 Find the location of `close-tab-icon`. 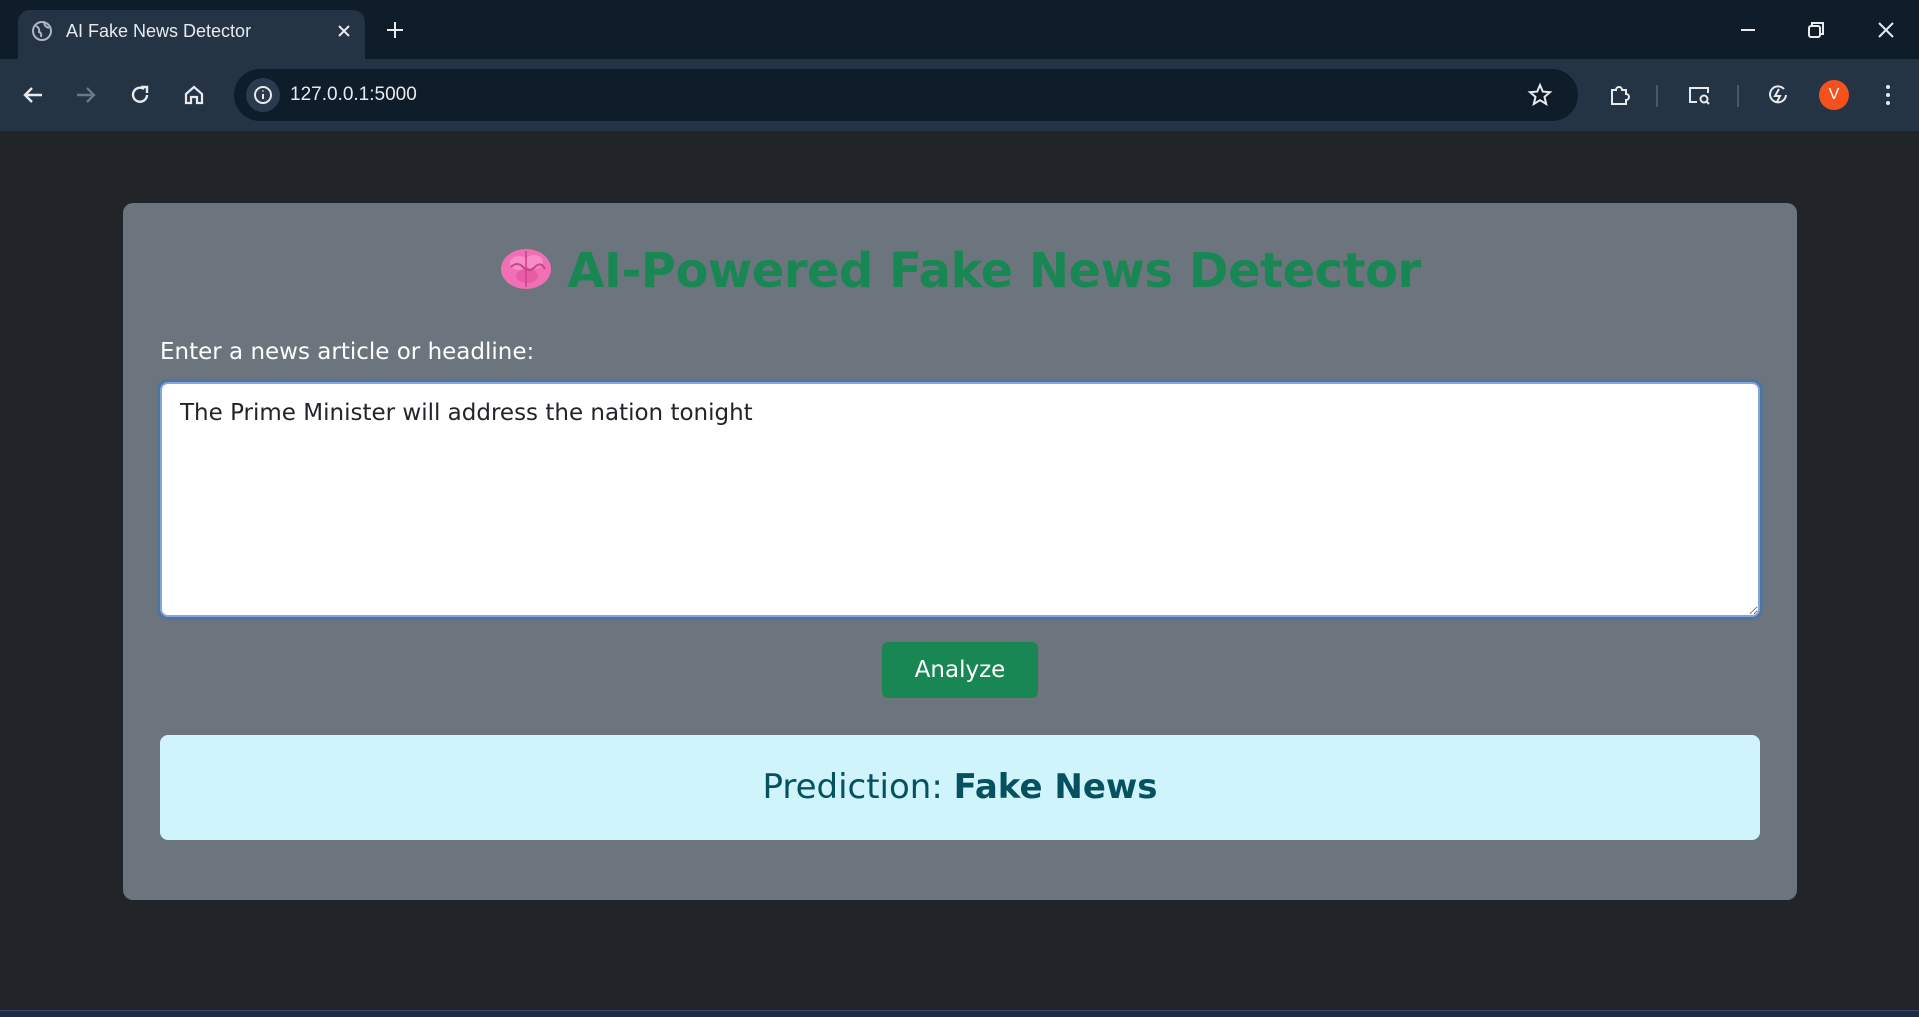

close-tab-icon is located at coordinates (344, 31).